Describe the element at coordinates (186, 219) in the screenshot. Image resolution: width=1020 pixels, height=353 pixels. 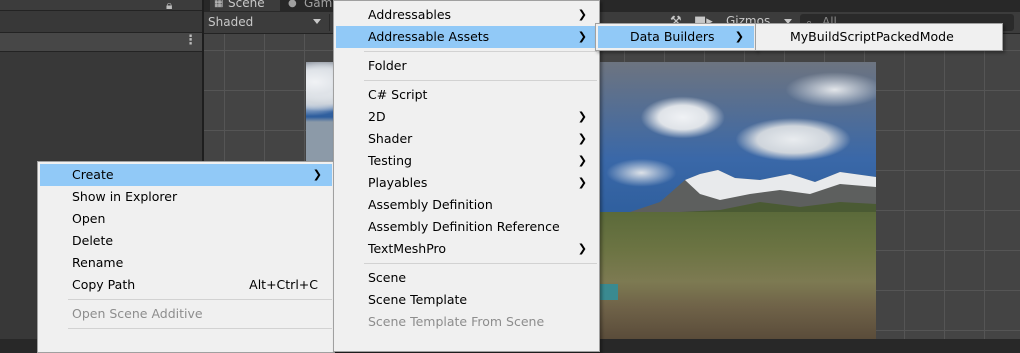
I see `menu-item-open: Open` at that location.